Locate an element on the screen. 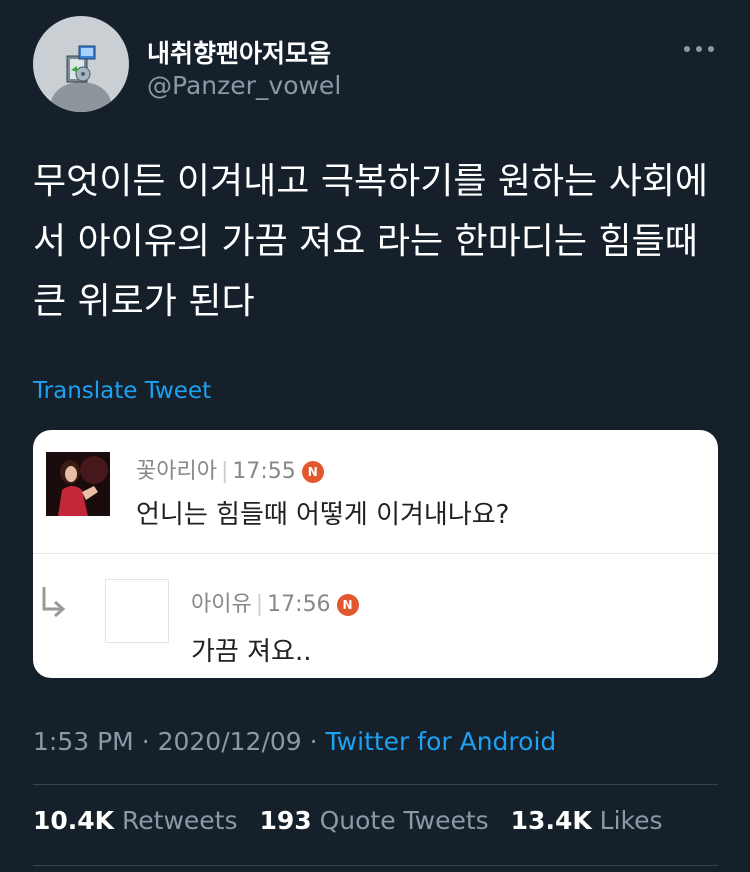  divider-top is located at coordinates (375, 784).